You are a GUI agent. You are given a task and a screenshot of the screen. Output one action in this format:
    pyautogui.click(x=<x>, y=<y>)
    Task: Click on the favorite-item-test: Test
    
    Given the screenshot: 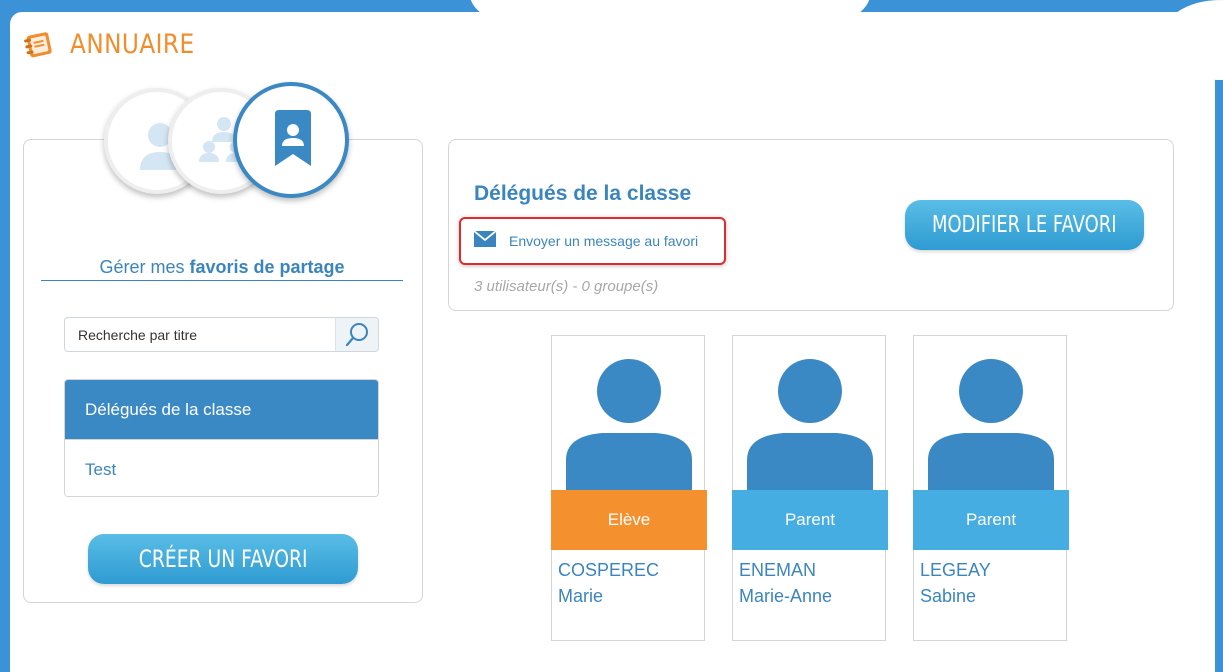 What is the action you would take?
    pyautogui.click(x=221, y=467)
    